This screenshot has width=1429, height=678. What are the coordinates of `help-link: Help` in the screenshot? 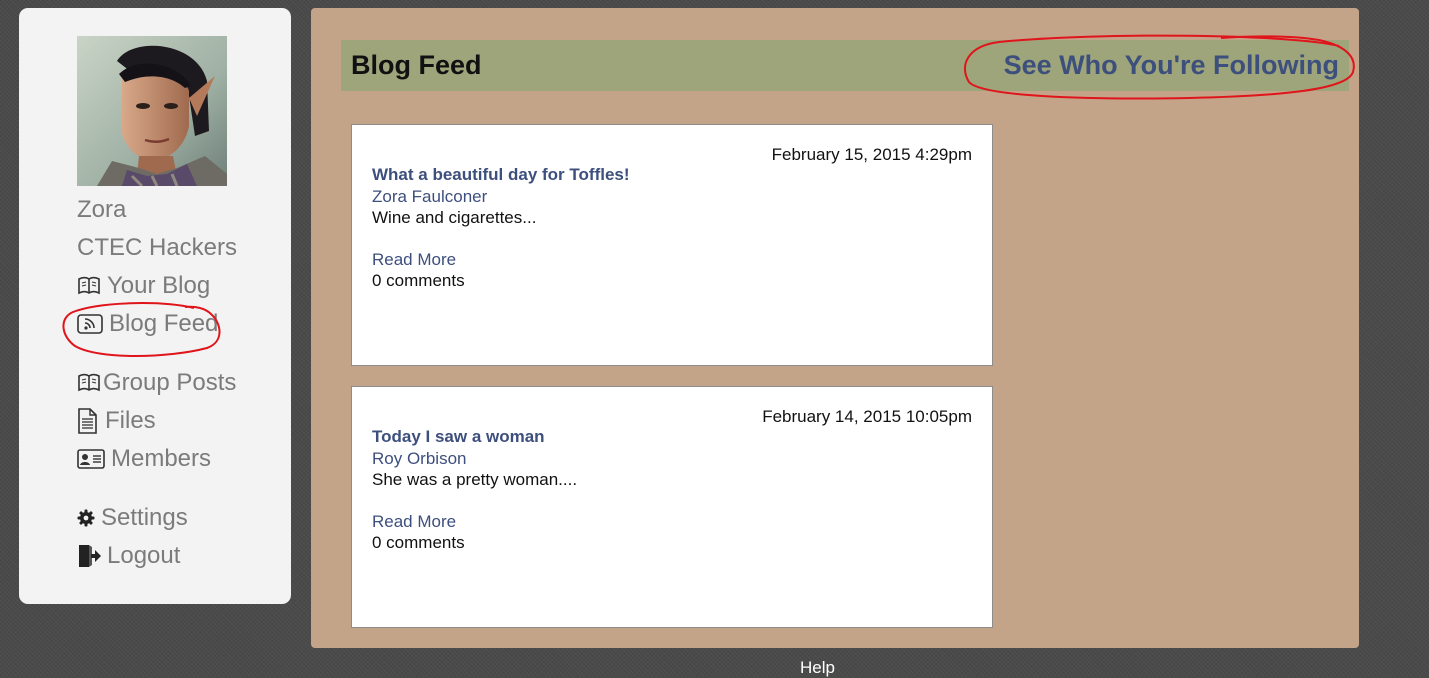 It's located at (817, 668).